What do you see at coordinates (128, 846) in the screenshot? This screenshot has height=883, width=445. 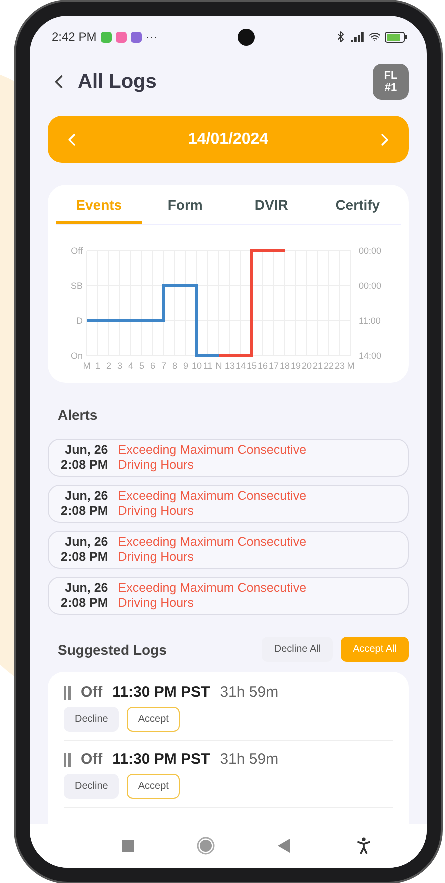 I see `square-icon` at bounding box center [128, 846].